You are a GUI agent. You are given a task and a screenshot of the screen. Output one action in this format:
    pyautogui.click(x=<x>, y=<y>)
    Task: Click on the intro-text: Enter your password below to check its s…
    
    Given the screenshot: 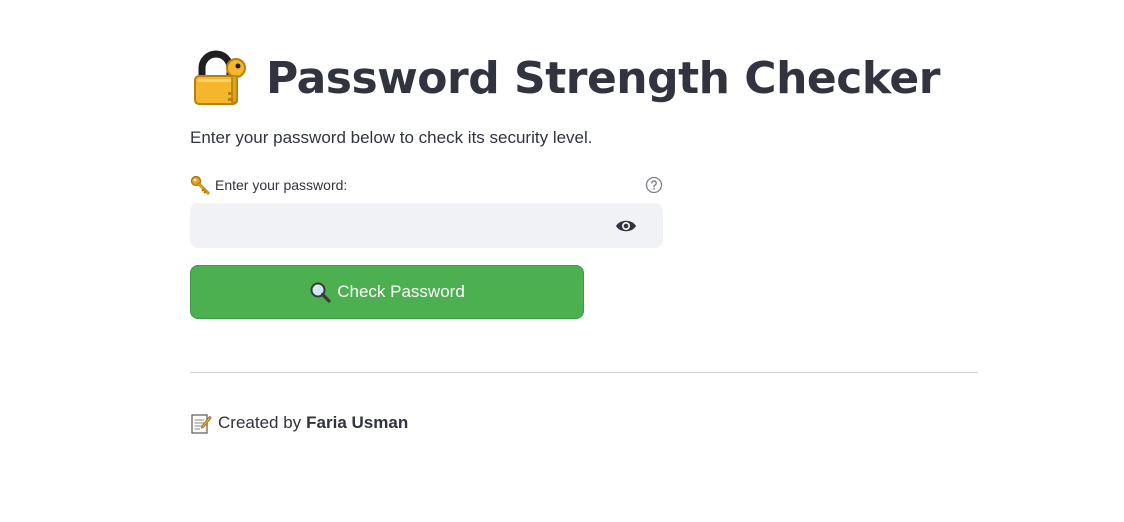 What is the action you would take?
    pyautogui.click(x=391, y=137)
    